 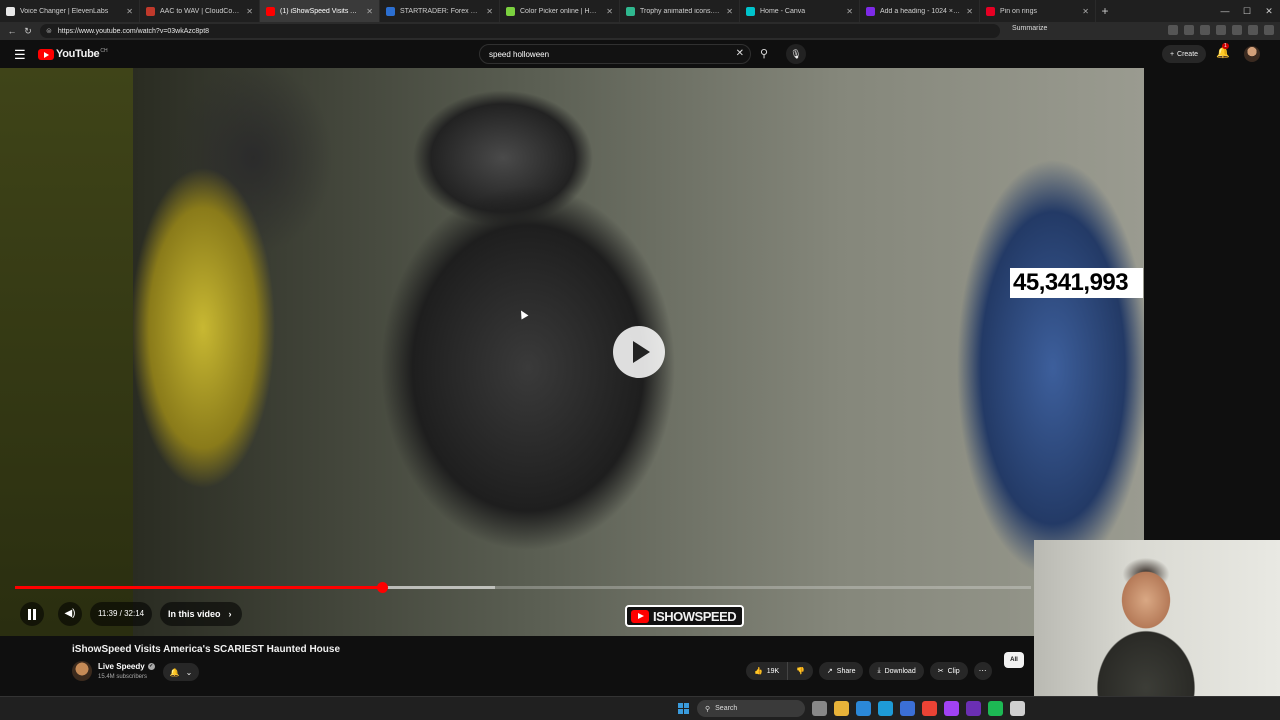 I want to click on browser-tab: Home - Canva ✕, so click(x=800, y=11).